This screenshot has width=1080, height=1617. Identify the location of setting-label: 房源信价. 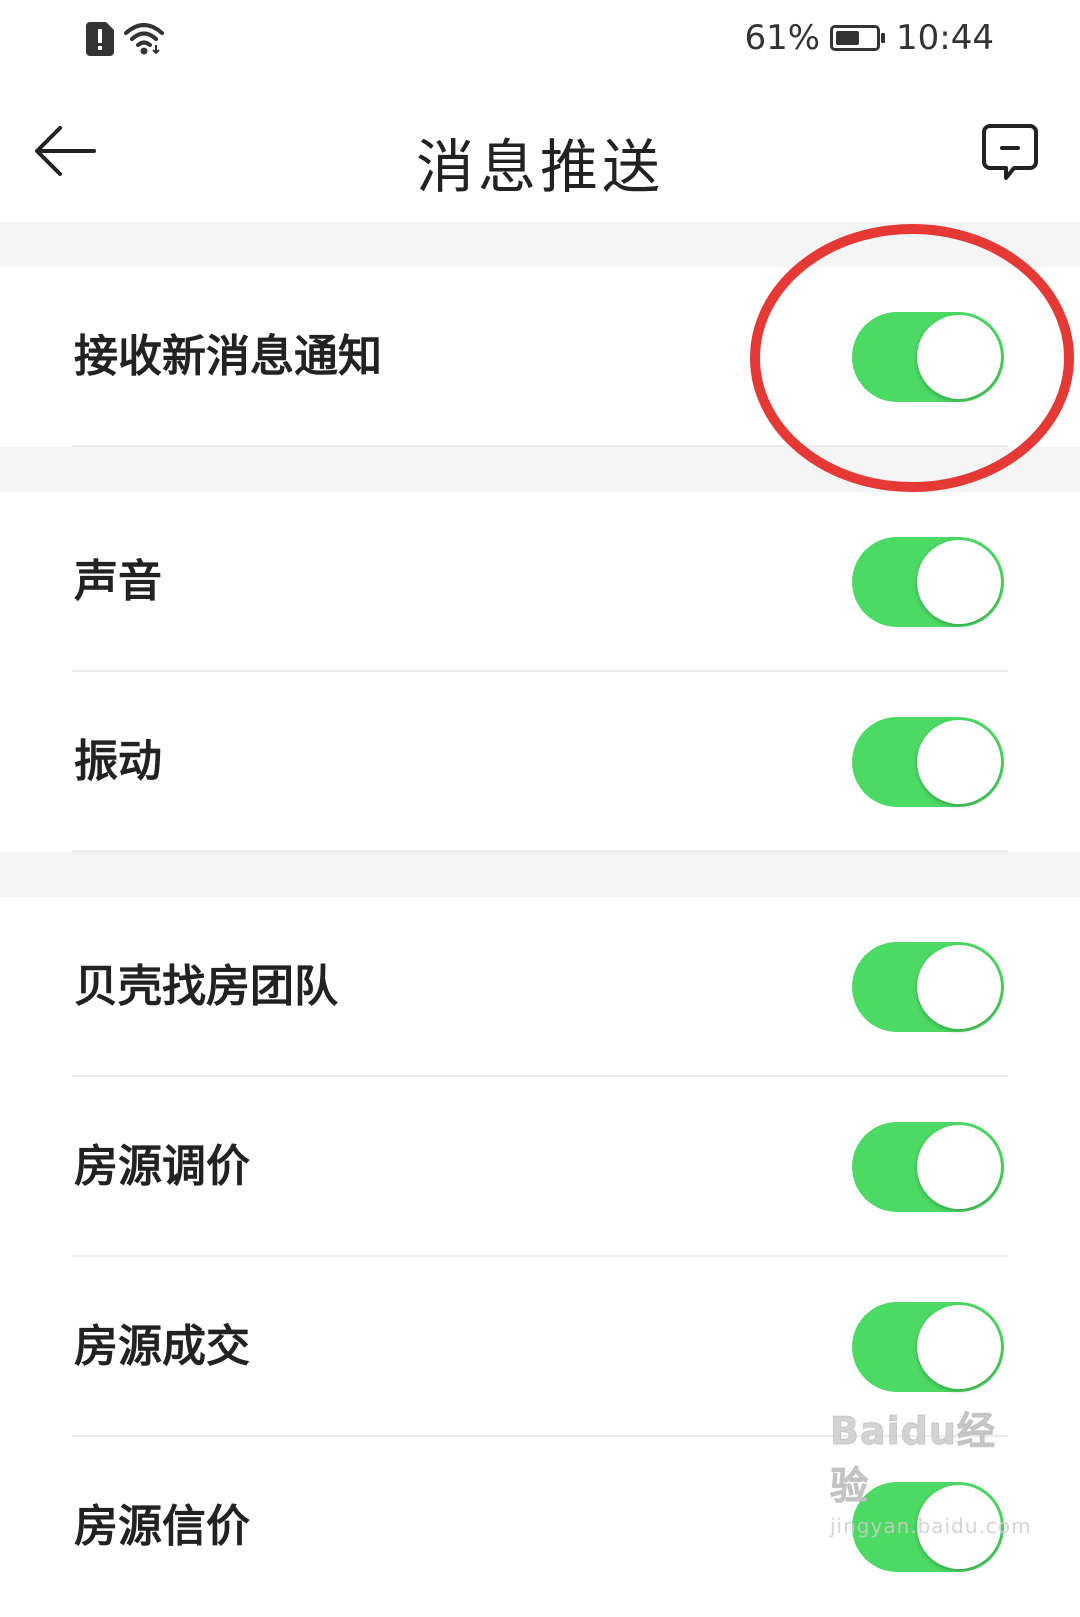
(162, 1526).